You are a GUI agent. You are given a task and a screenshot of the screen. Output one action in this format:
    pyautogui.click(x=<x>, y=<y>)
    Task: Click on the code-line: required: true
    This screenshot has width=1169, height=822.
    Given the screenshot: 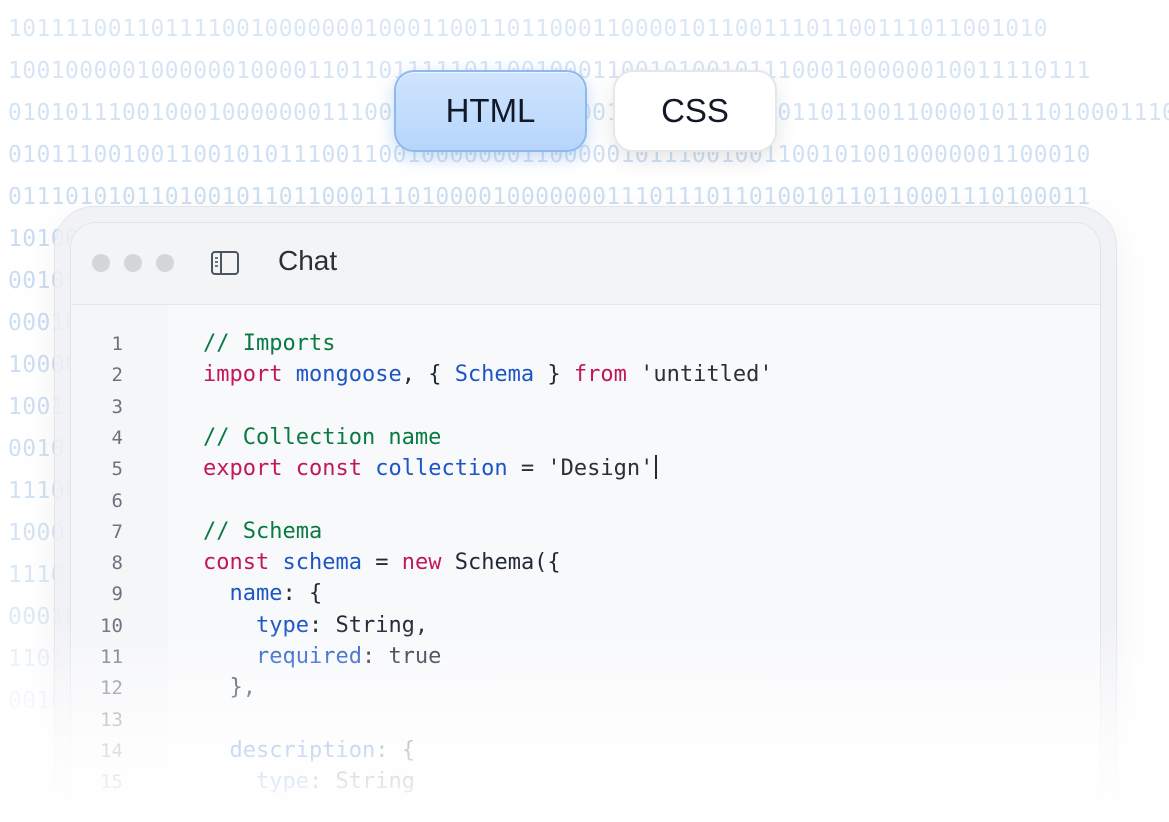 What is the action you would take?
    pyautogui.click(x=322, y=657)
    